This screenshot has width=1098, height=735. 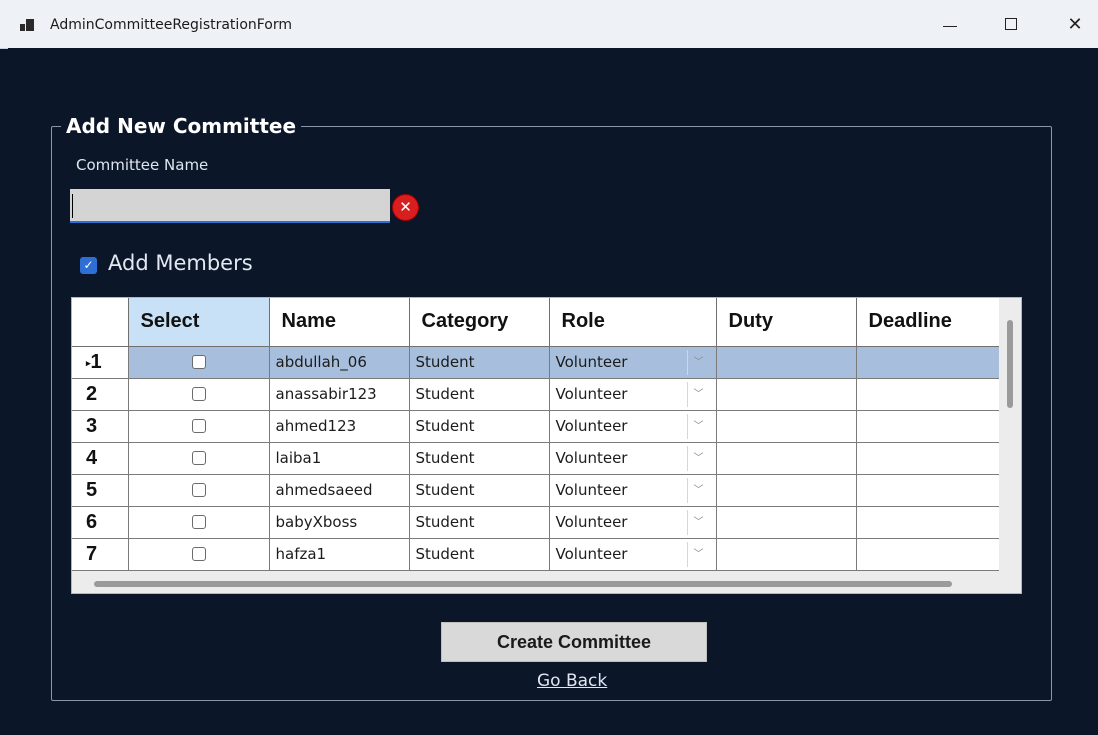 I want to click on maximize-button, so click(x=1012, y=25).